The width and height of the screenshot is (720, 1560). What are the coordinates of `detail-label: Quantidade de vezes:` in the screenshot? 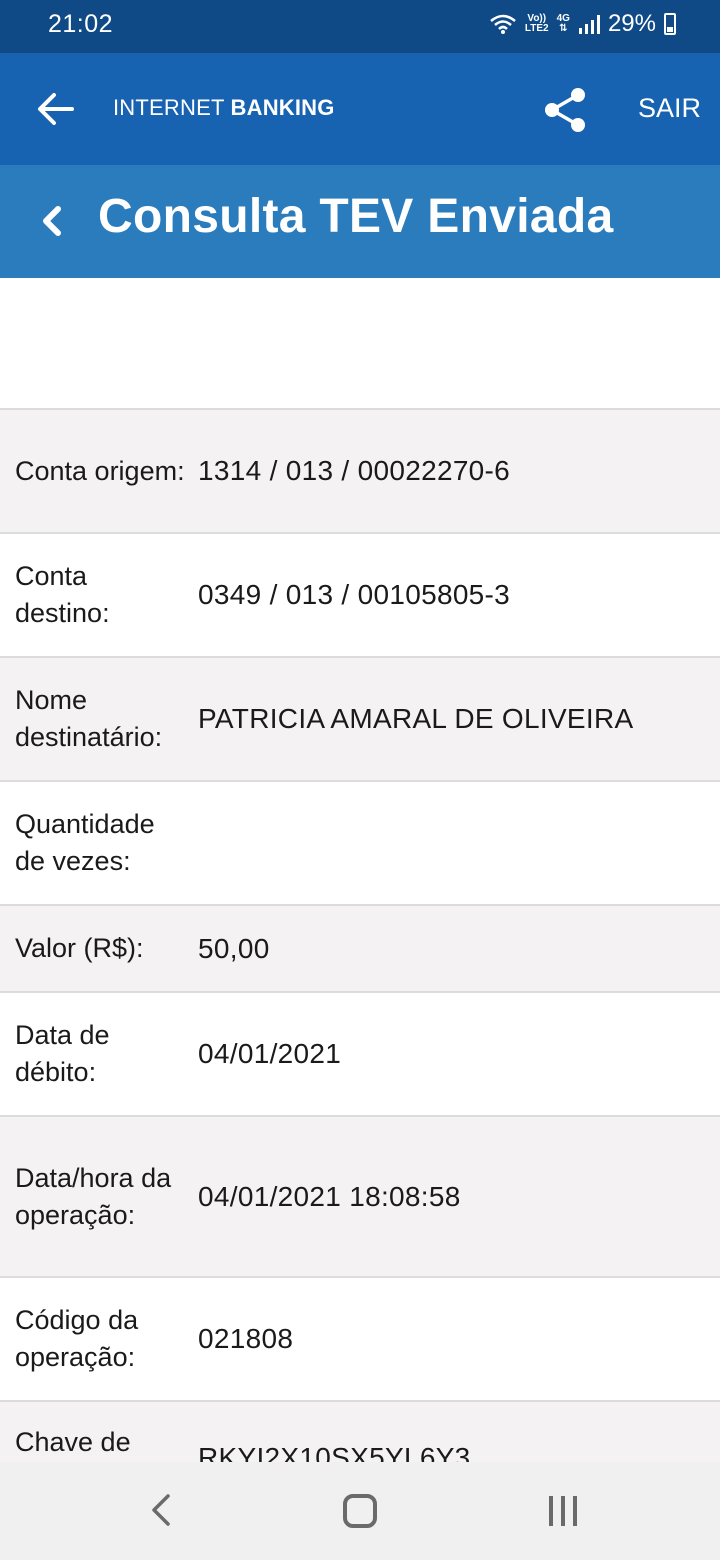 It's located at (85, 842).